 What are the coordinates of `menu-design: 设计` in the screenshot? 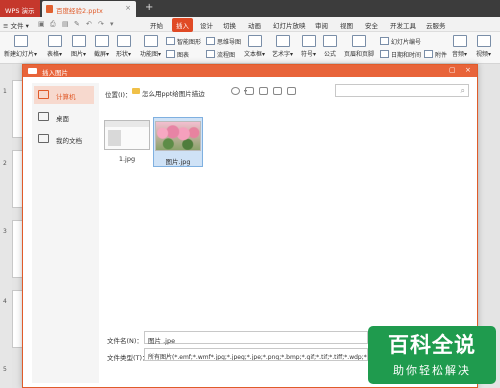 It's located at (206, 25).